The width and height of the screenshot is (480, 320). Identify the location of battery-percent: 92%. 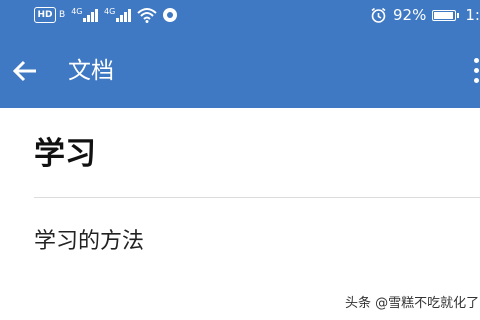
(410, 15).